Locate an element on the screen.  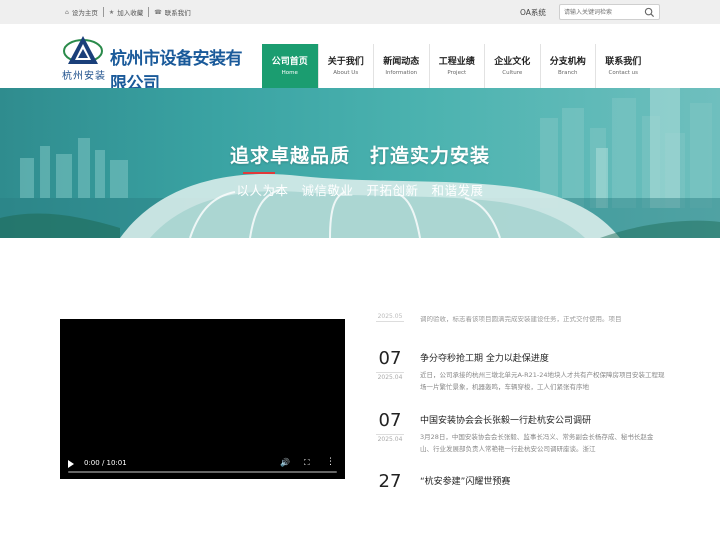
company-short-name: 杭州安装 is located at coordinates (84, 76).